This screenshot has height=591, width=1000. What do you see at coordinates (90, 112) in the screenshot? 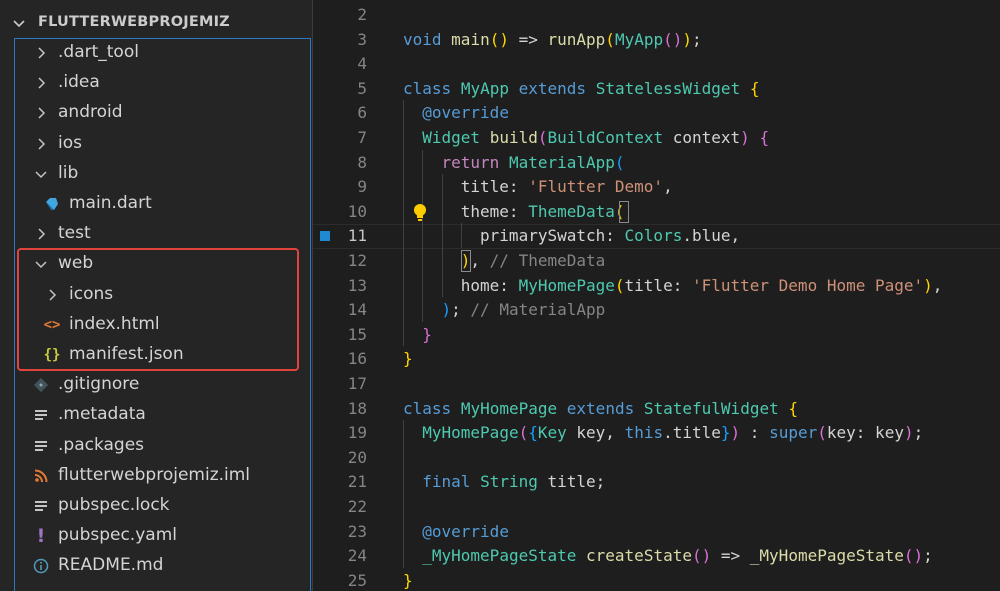
I see `tree-item-label: android` at bounding box center [90, 112].